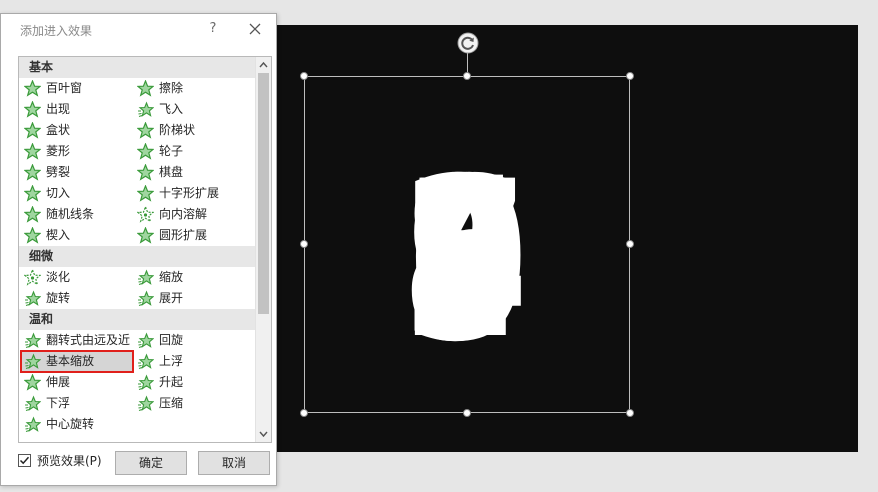 Image resolution: width=878 pixels, height=492 pixels. Describe the element at coordinates (171, 298) in the screenshot. I see `effect-label: 展开` at that location.